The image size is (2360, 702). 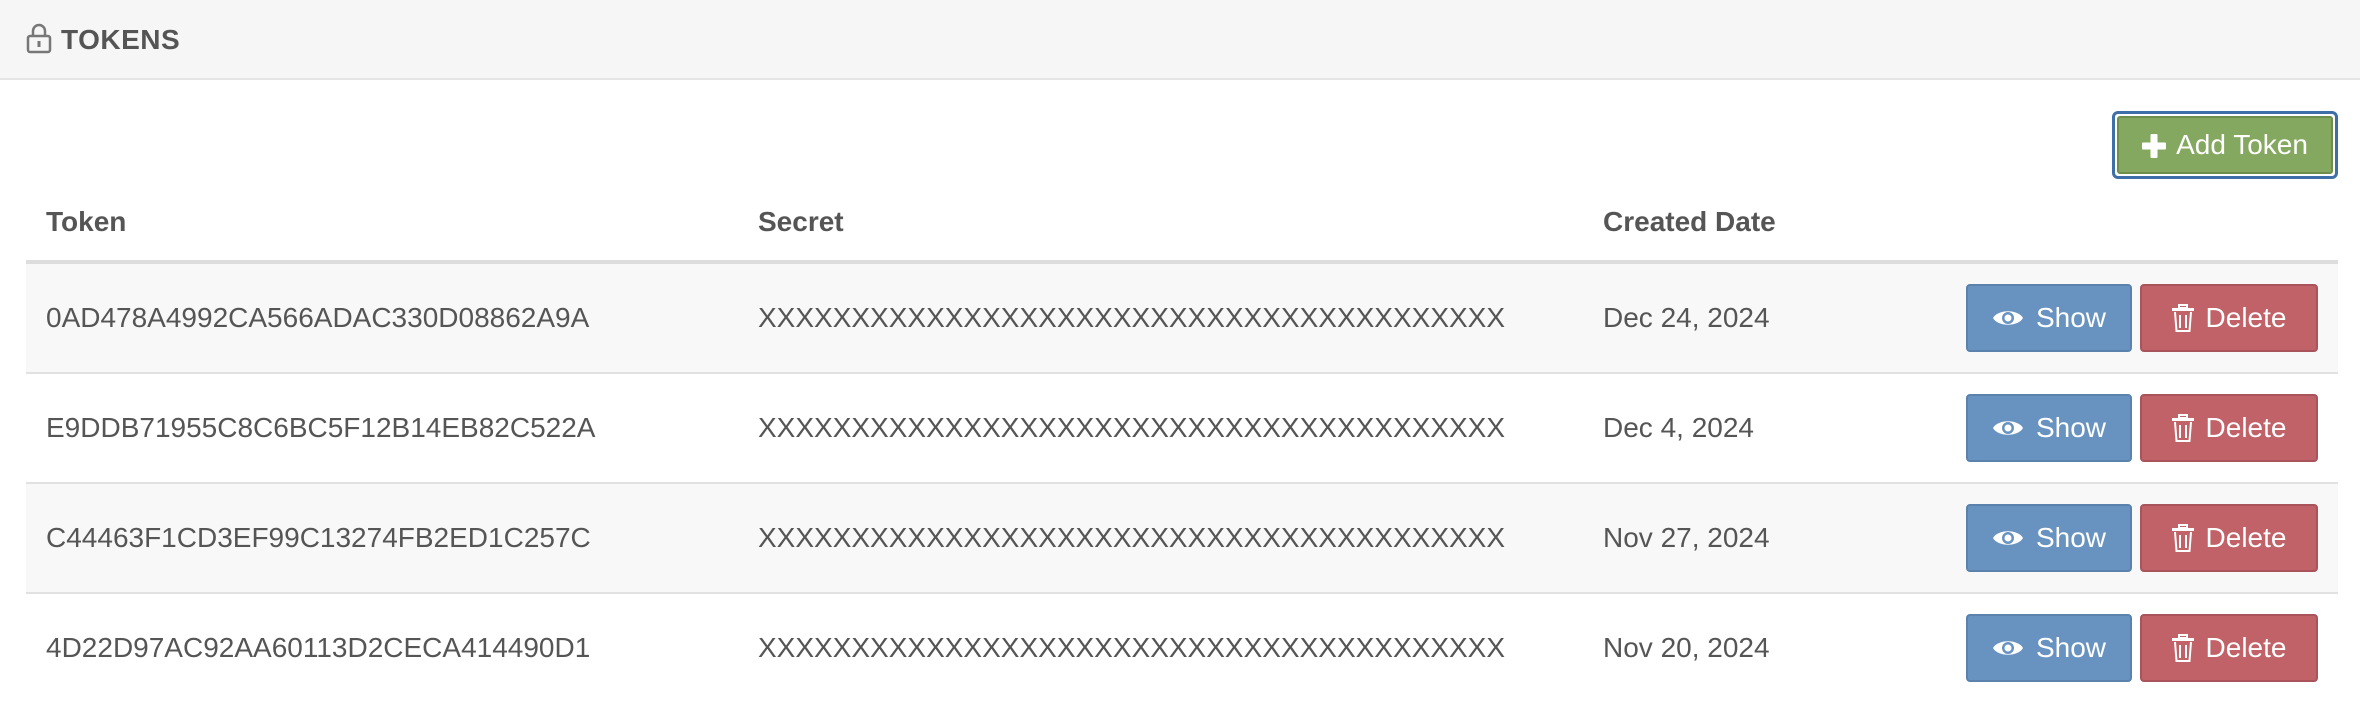 I want to click on column-header-token: Token, so click(x=86, y=221).